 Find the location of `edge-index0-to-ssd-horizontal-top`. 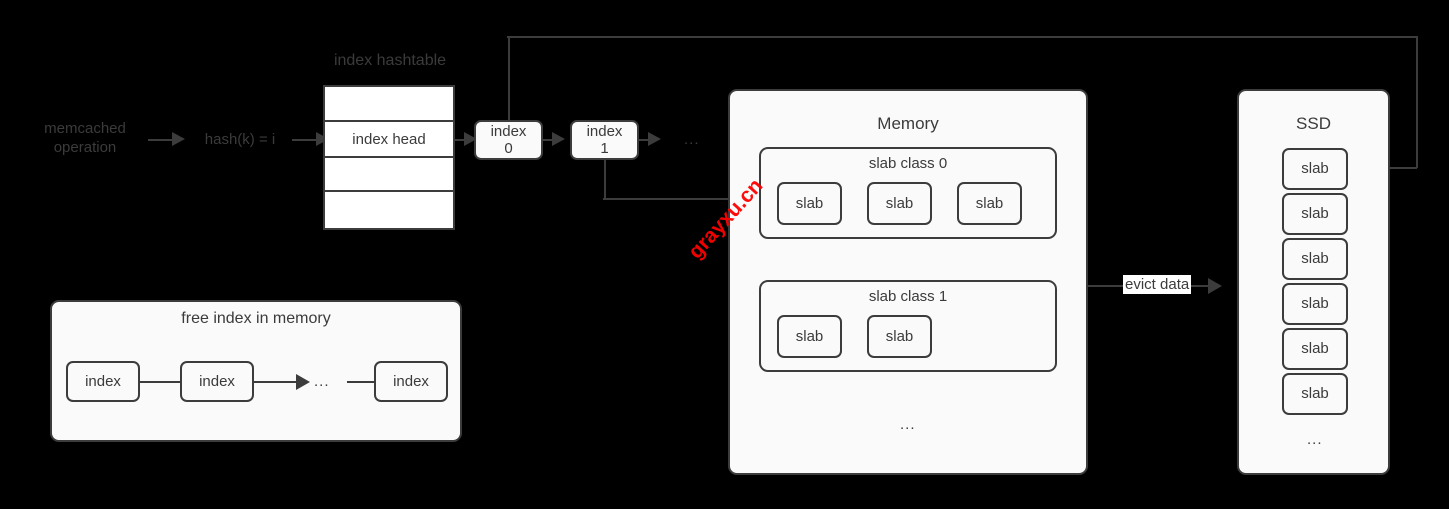

edge-index0-to-ssd-horizontal-top is located at coordinates (962, 37).